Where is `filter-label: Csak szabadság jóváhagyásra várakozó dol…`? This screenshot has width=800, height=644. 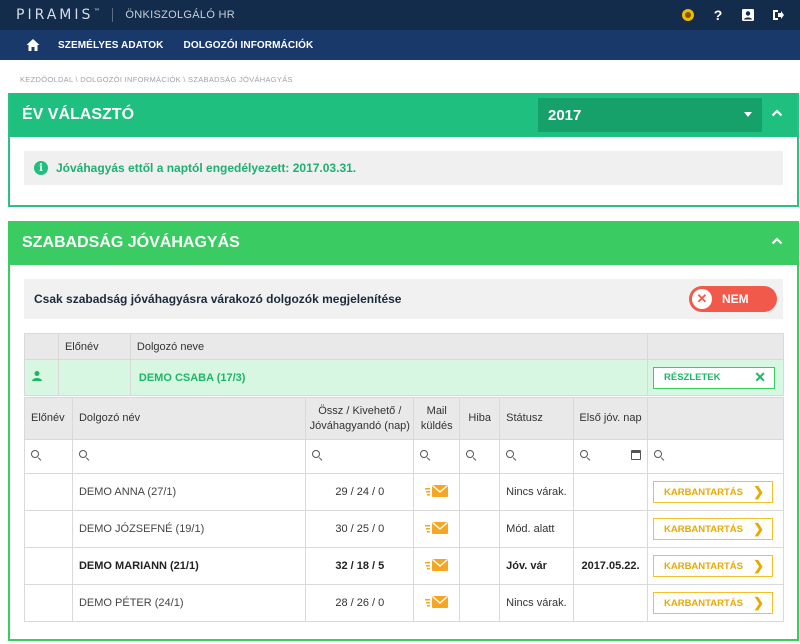 filter-label: Csak szabadság jóváhagyásra várakozó dol… is located at coordinates (218, 299).